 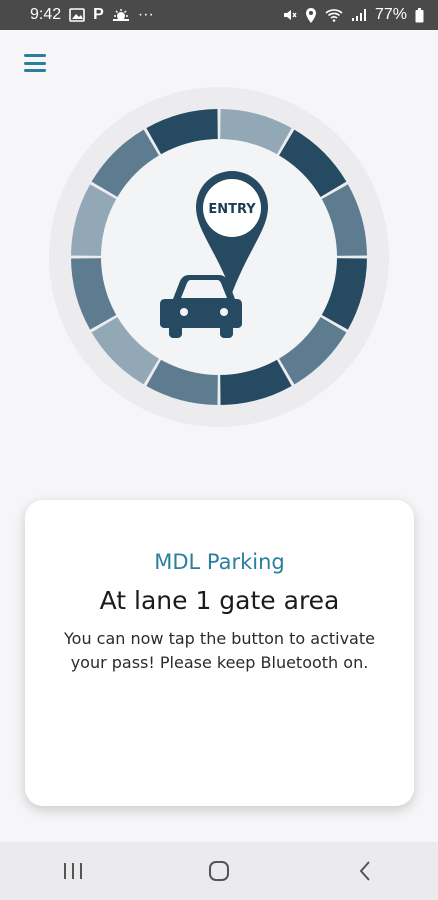 I want to click on home-icon, so click(x=219, y=871).